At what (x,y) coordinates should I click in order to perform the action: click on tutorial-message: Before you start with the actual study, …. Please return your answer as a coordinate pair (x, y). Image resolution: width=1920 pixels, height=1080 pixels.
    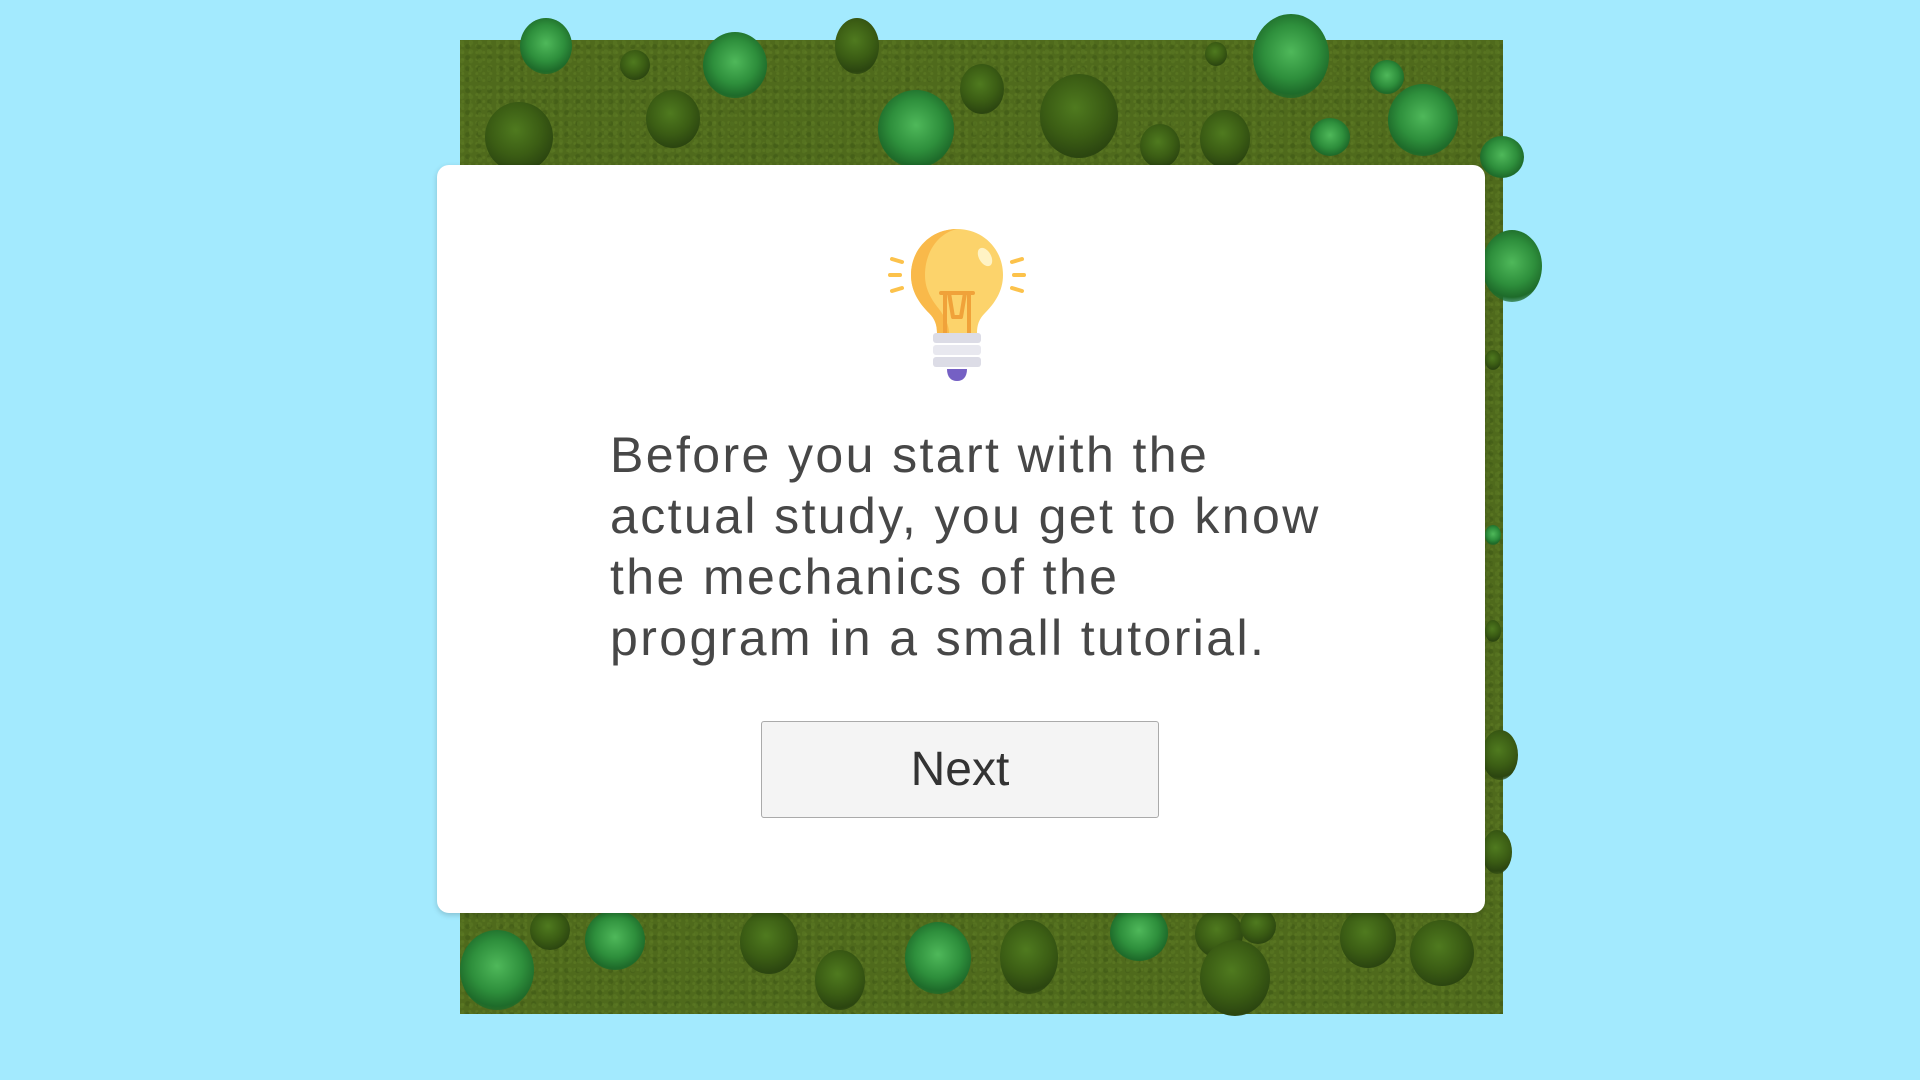
    Looking at the image, I should click on (965, 546).